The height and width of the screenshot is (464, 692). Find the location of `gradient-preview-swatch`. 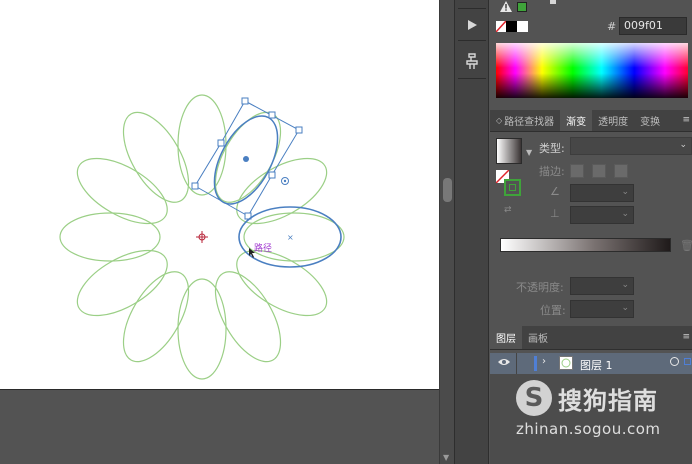

gradient-preview-swatch is located at coordinates (509, 151).